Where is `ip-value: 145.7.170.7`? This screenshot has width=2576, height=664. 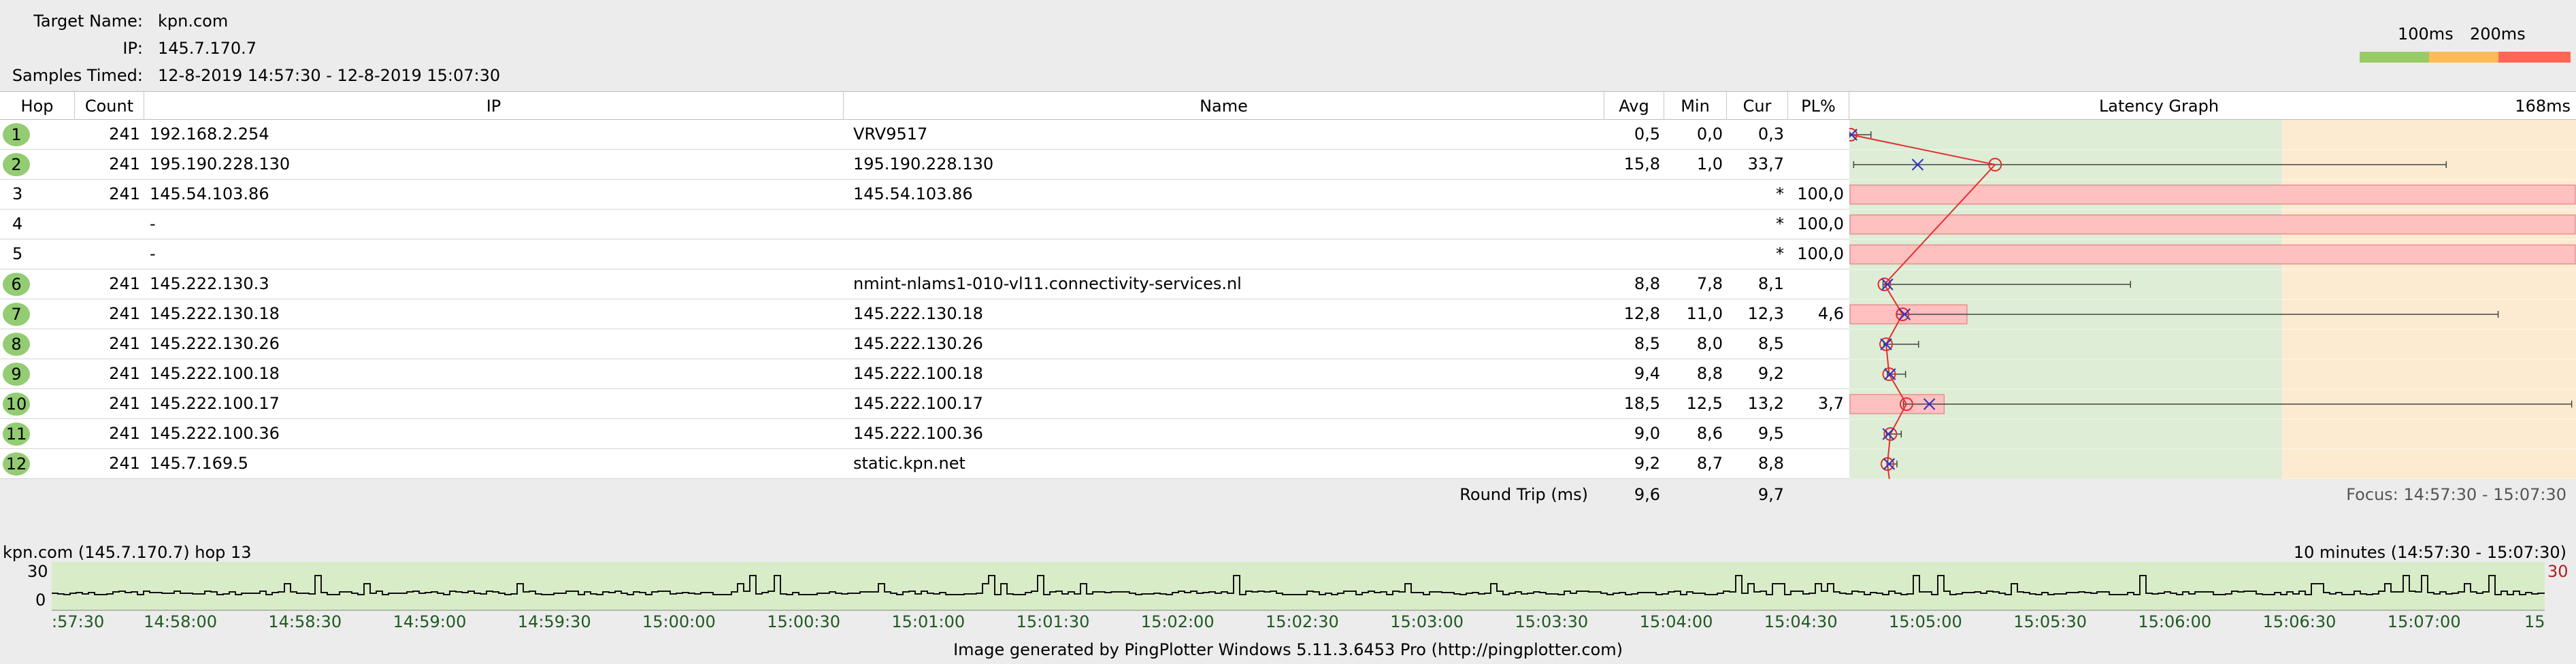 ip-value: 145.7.170.7 is located at coordinates (208, 48).